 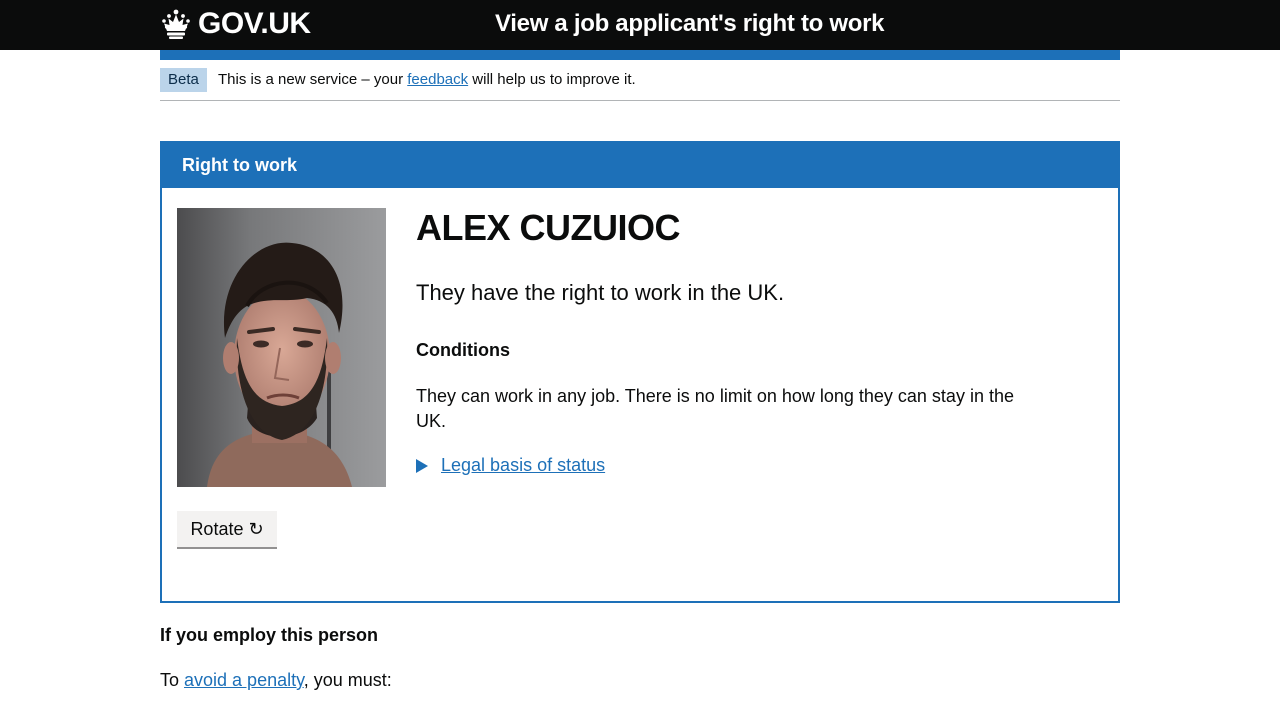 What do you see at coordinates (254, 23) in the screenshot?
I see `logo-text: GOV.UK` at bounding box center [254, 23].